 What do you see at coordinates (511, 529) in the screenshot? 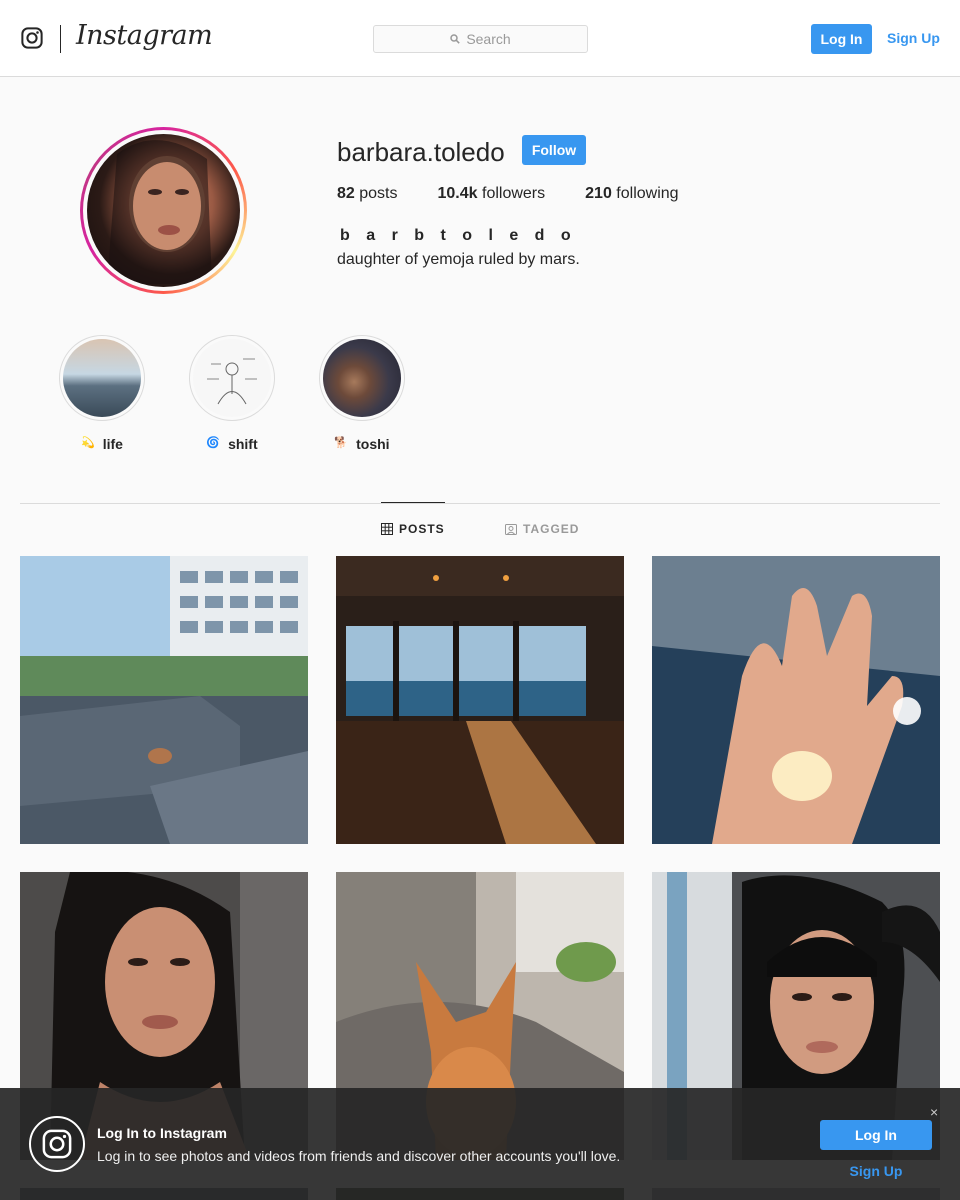
I see `tagged-icon` at bounding box center [511, 529].